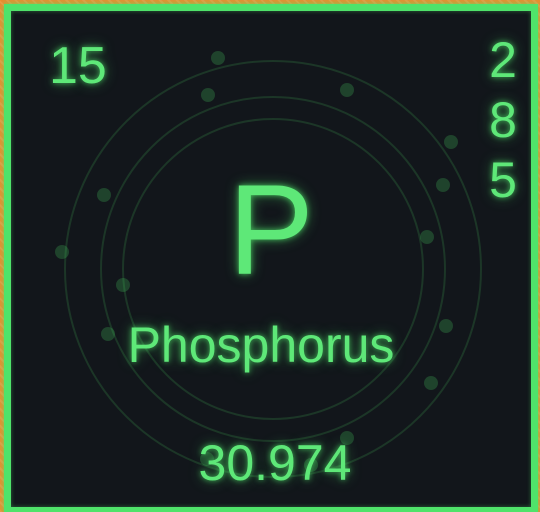  Describe the element at coordinates (261, 345) in the screenshot. I see `element-name: Phosphorus` at that location.